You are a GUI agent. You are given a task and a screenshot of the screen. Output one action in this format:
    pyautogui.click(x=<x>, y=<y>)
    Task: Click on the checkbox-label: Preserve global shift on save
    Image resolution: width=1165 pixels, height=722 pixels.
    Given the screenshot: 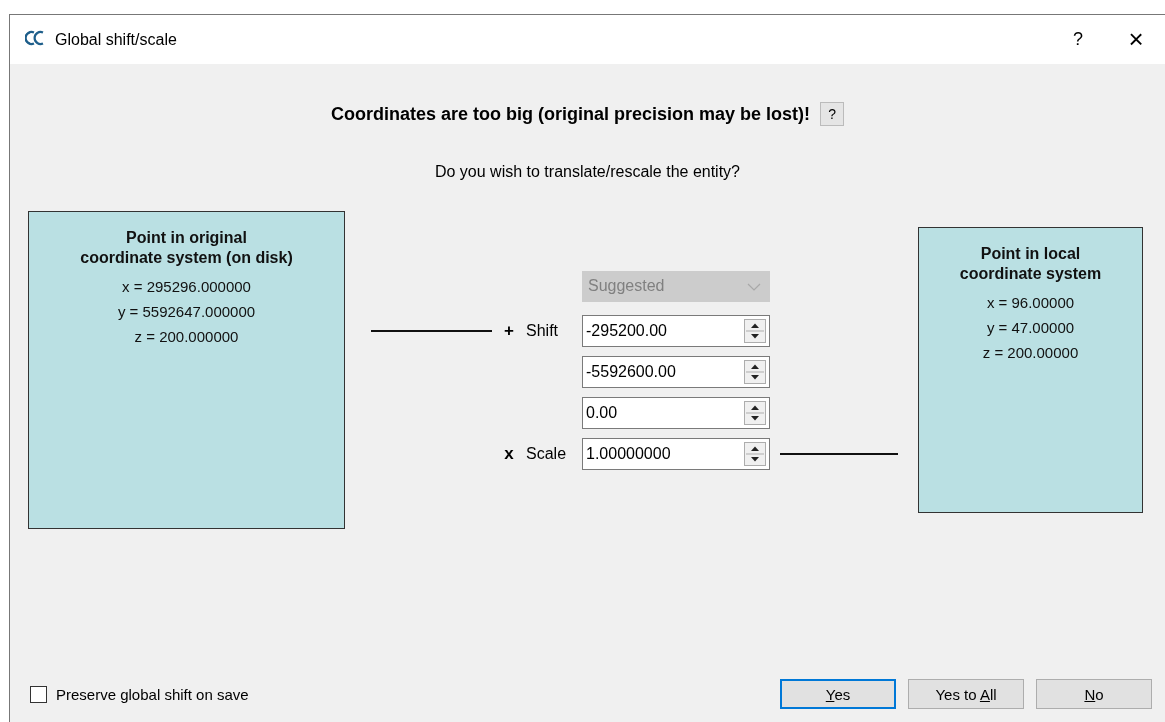 What is the action you would take?
    pyautogui.click(x=153, y=694)
    